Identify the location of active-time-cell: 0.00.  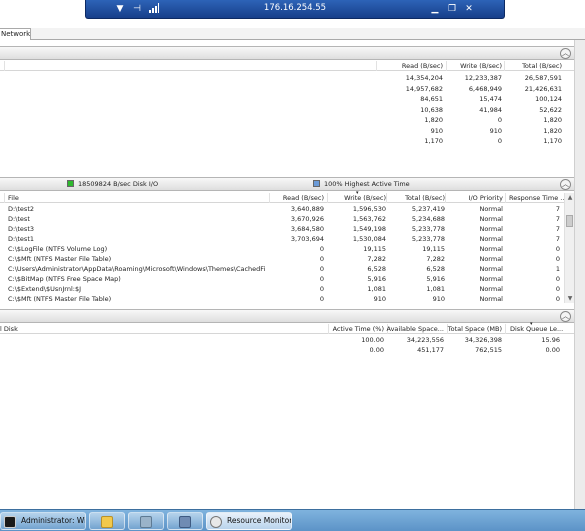
(376, 350).